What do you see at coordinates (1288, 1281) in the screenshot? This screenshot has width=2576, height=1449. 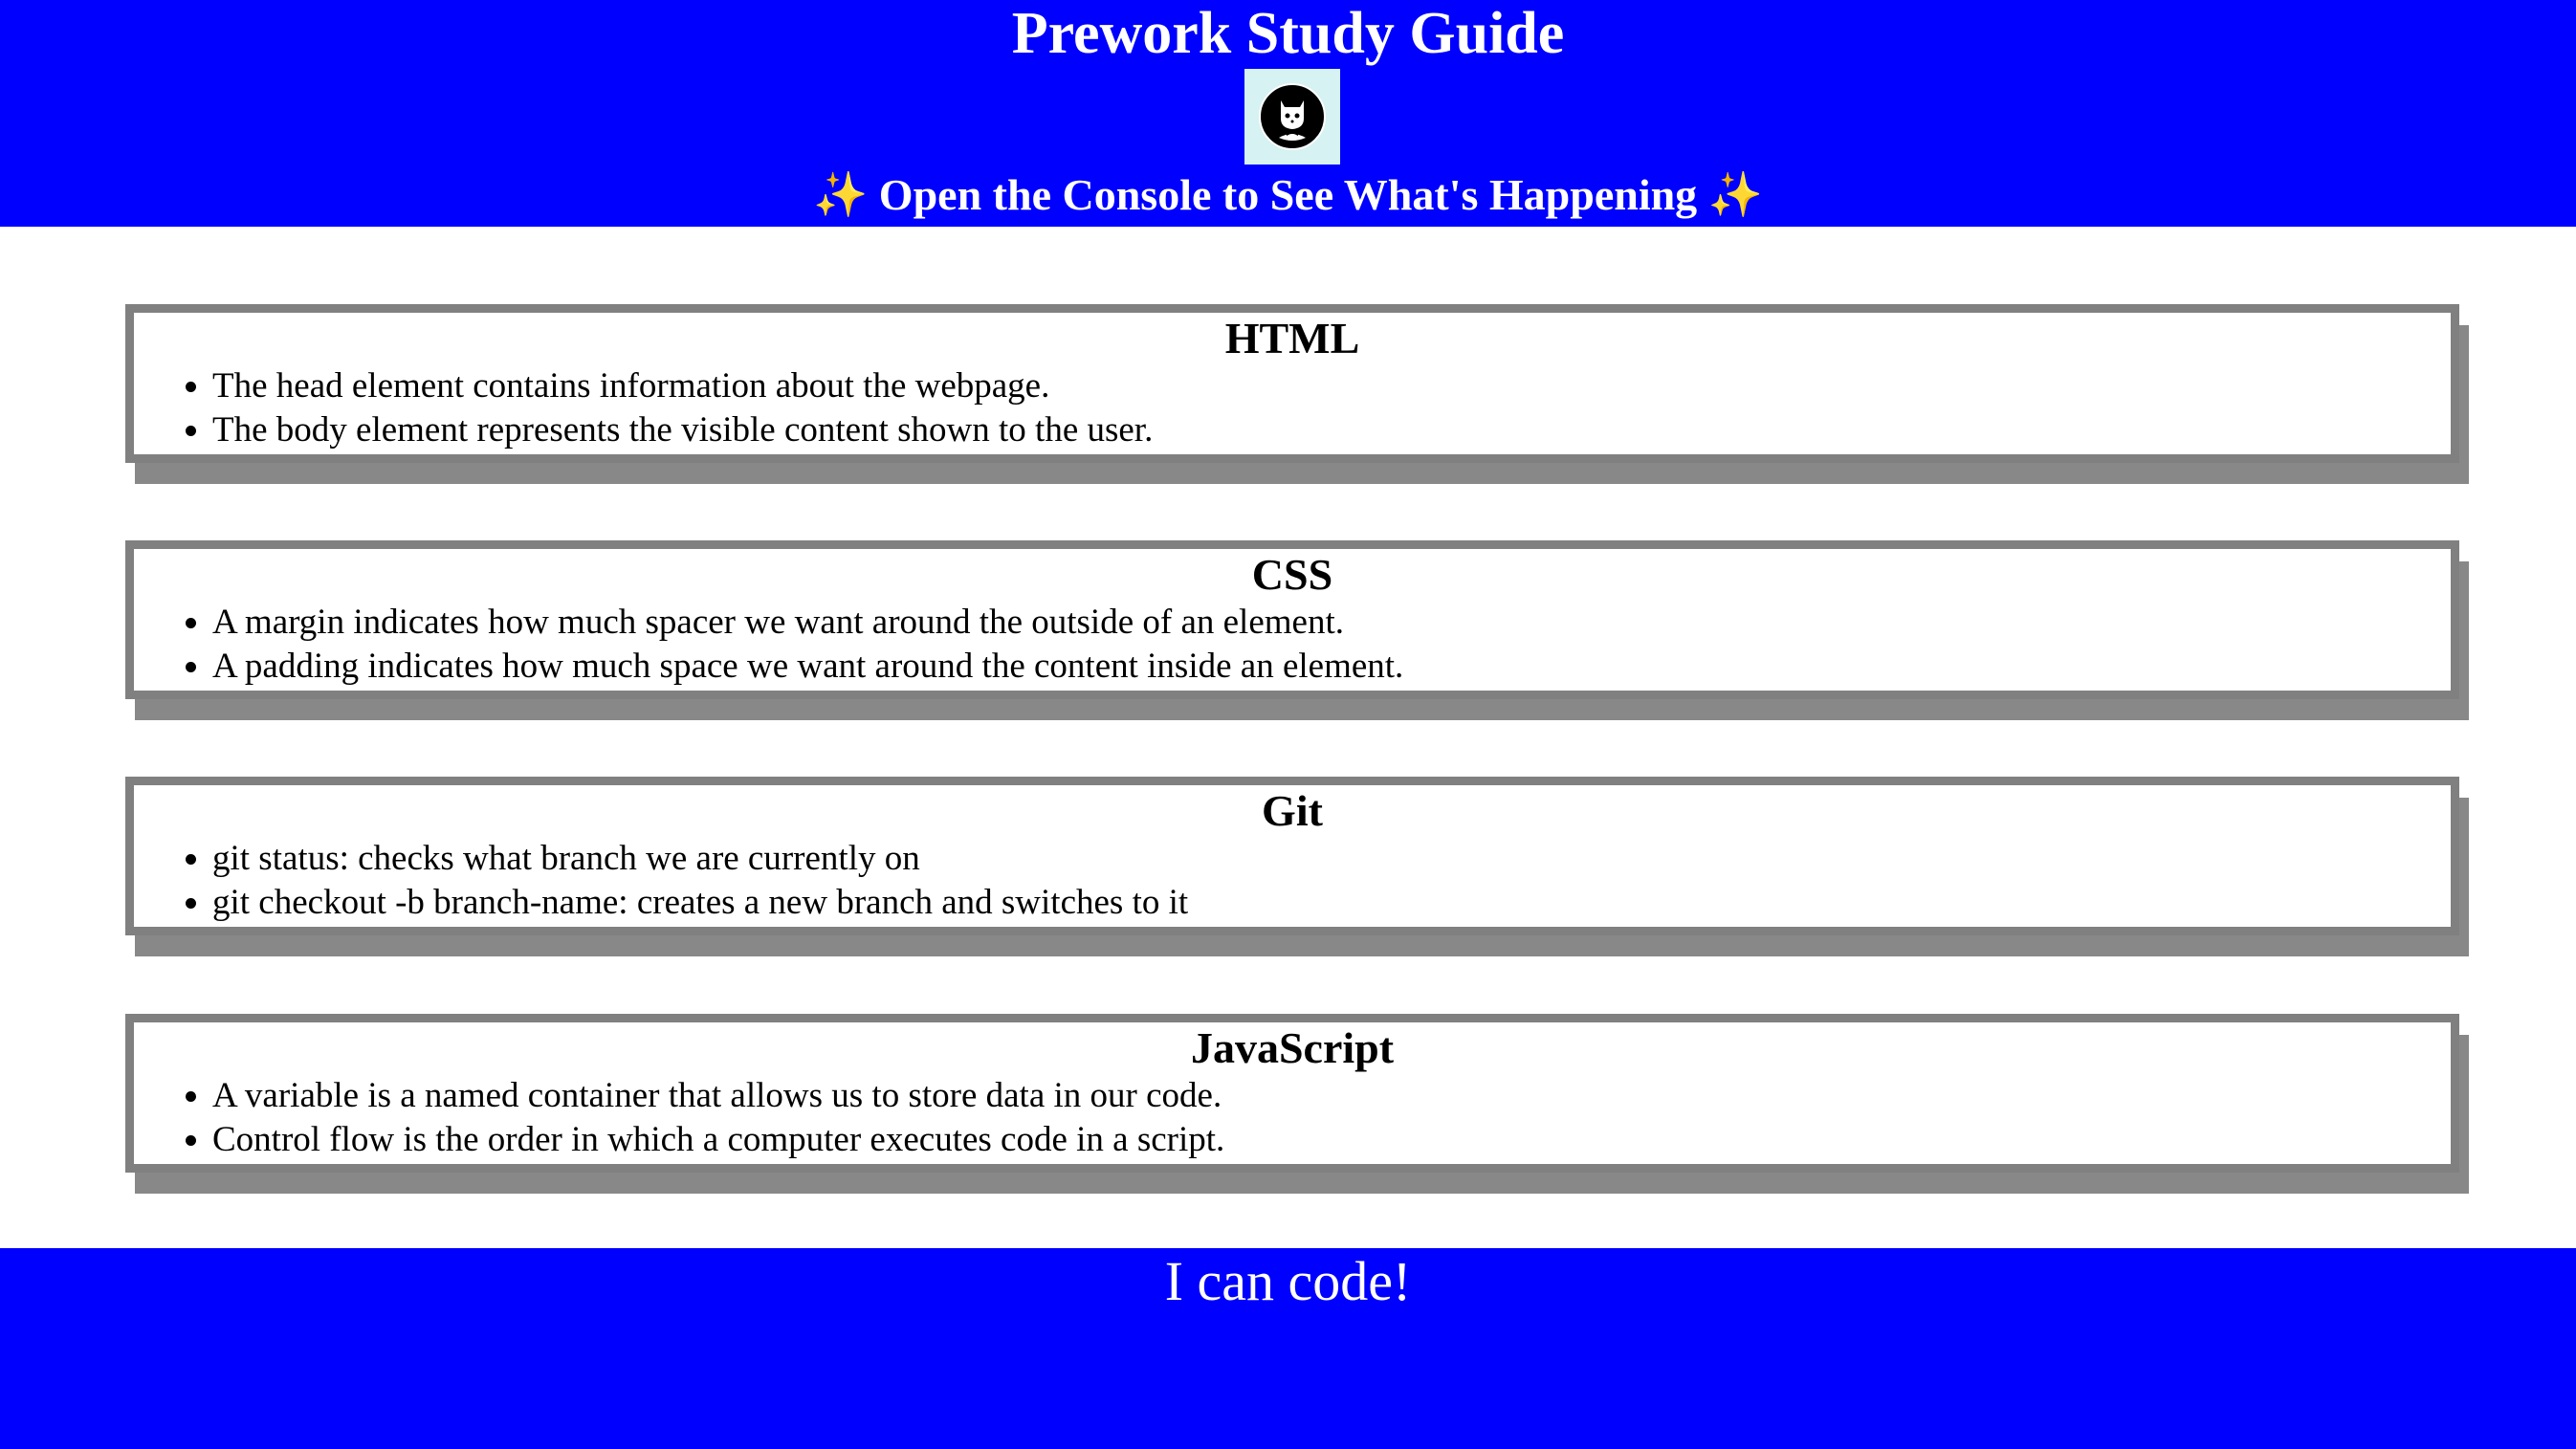 I see `footer-text: I can code!` at bounding box center [1288, 1281].